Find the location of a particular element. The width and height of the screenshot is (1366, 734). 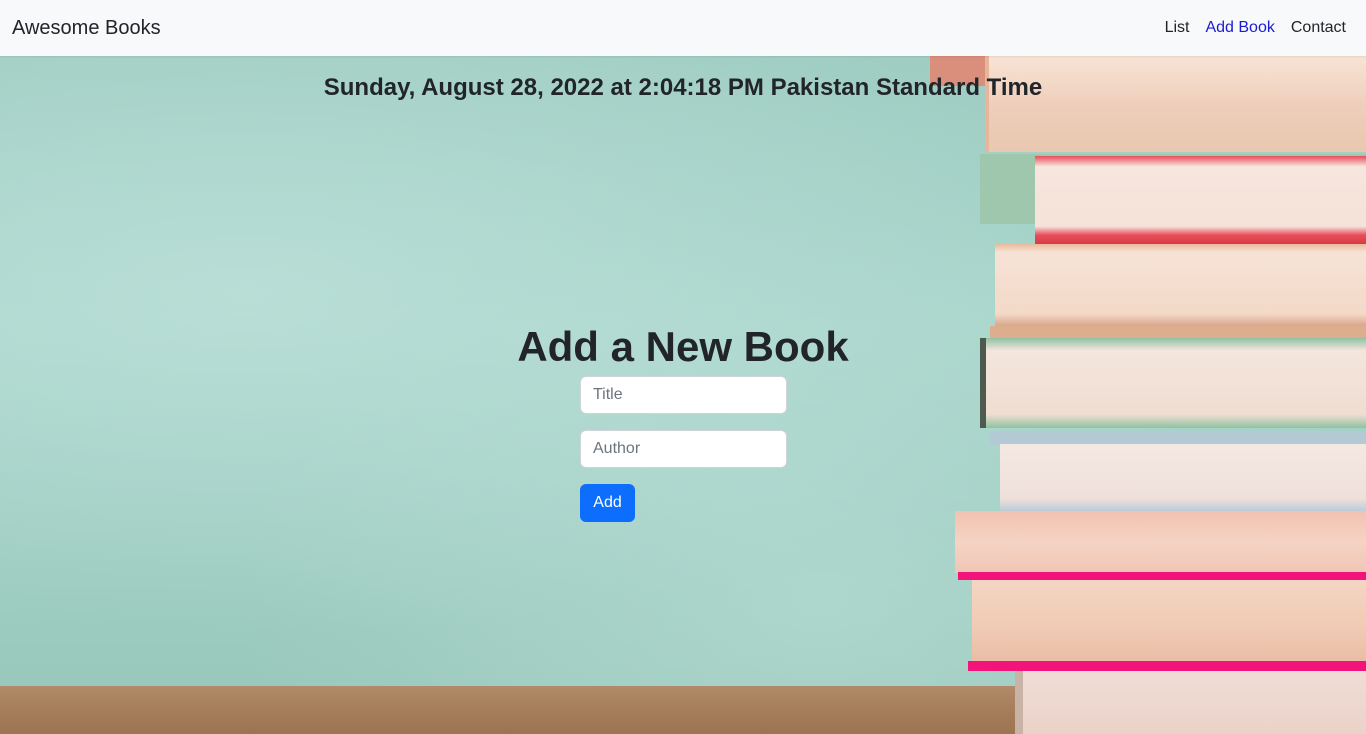

add-button: Add is located at coordinates (607, 503).